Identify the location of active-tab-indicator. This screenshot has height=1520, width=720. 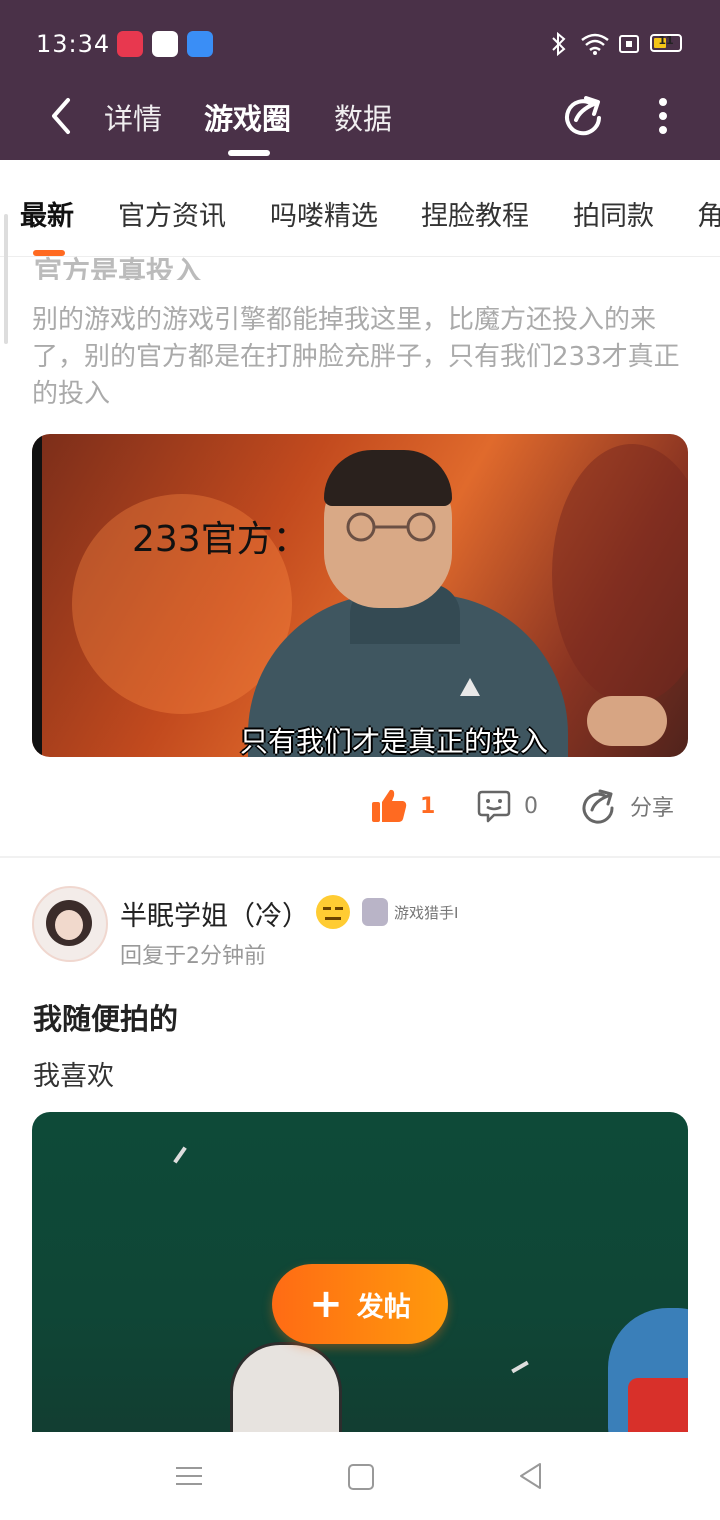
(249, 153).